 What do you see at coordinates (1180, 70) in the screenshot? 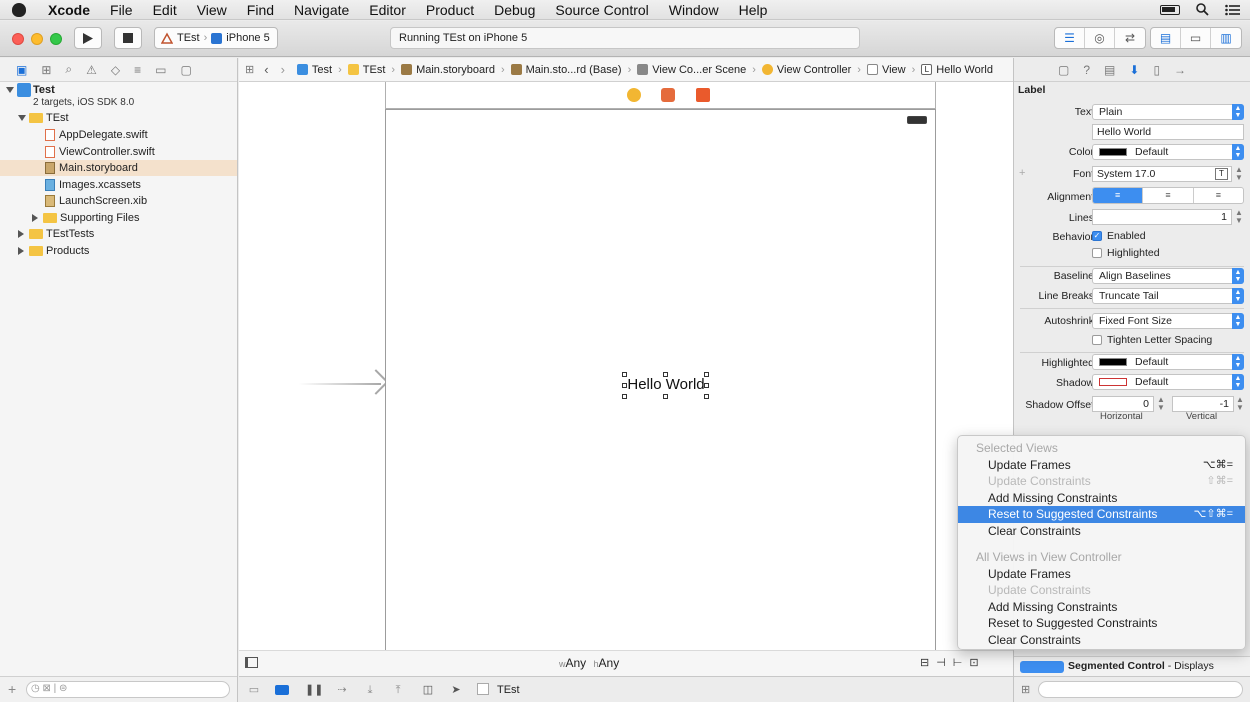
I see `connections-inspector-icon: →` at bounding box center [1180, 70].